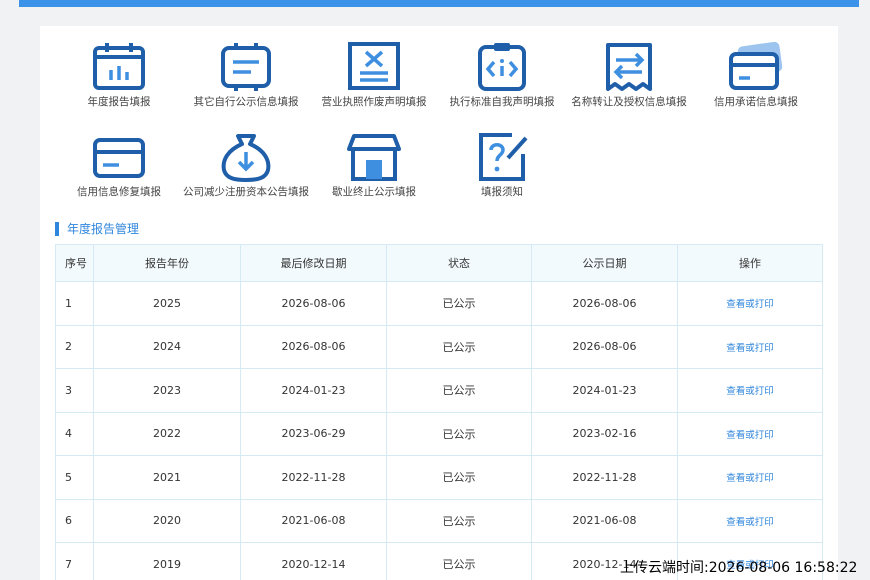 The height and width of the screenshot is (580, 870). I want to click on money-bag-down-icon, so click(246, 158).